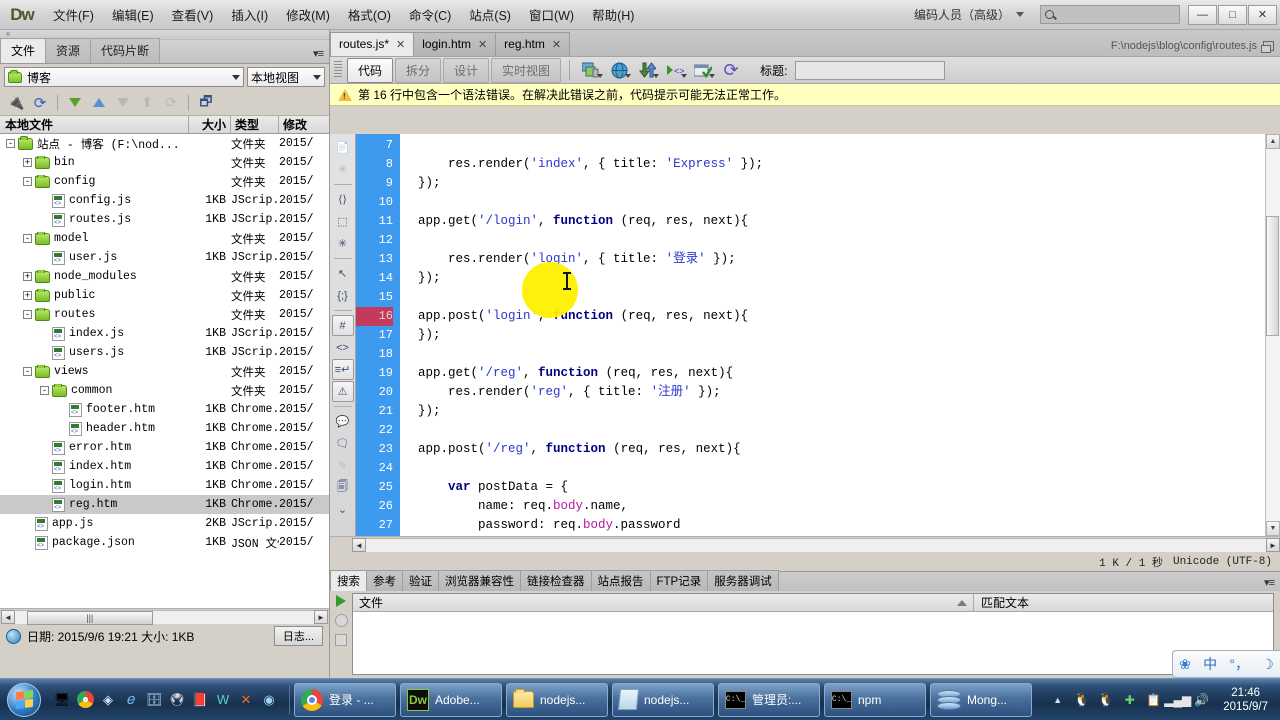 This screenshot has height=720, width=1280. I want to click on files-horizontal-scrollbar: ◄ ||| ►, so click(164, 616).